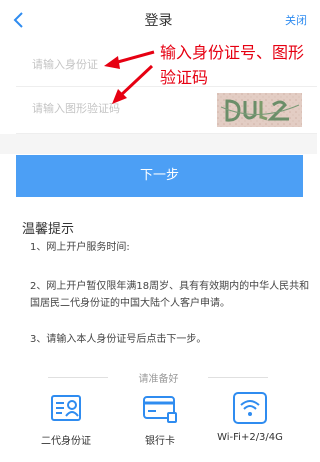 The image size is (320, 462). What do you see at coordinates (159, 176) in the screenshot?
I see `next-button: 下一步` at bounding box center [159, 176].